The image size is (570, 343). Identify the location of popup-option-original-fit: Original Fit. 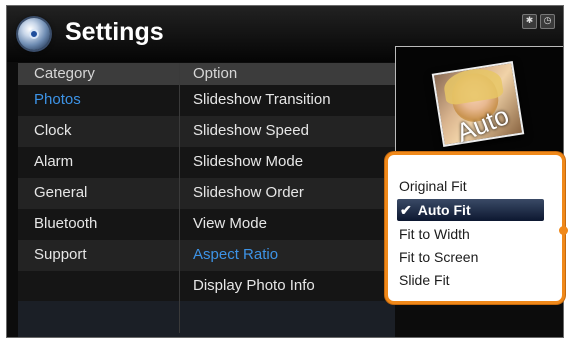
(433, 186).